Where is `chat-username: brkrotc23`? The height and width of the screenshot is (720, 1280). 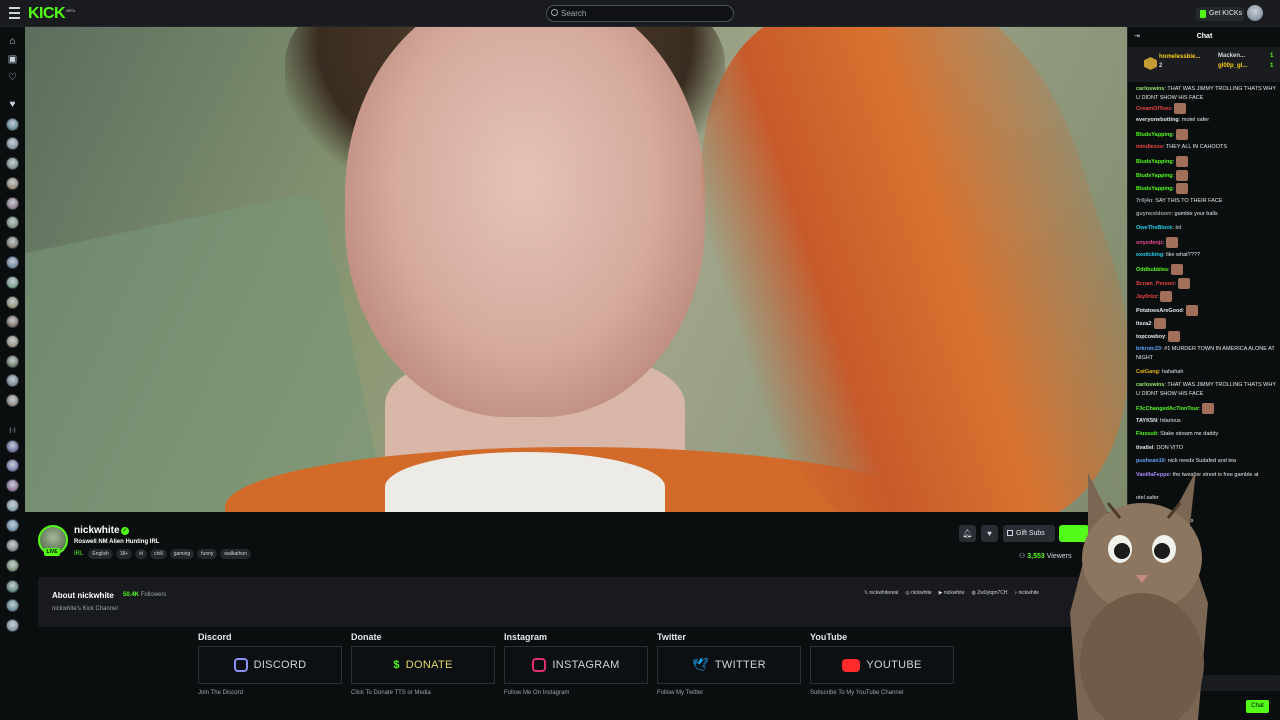
chat-username: brkrotc23 is located at coordinates (1148, 349).